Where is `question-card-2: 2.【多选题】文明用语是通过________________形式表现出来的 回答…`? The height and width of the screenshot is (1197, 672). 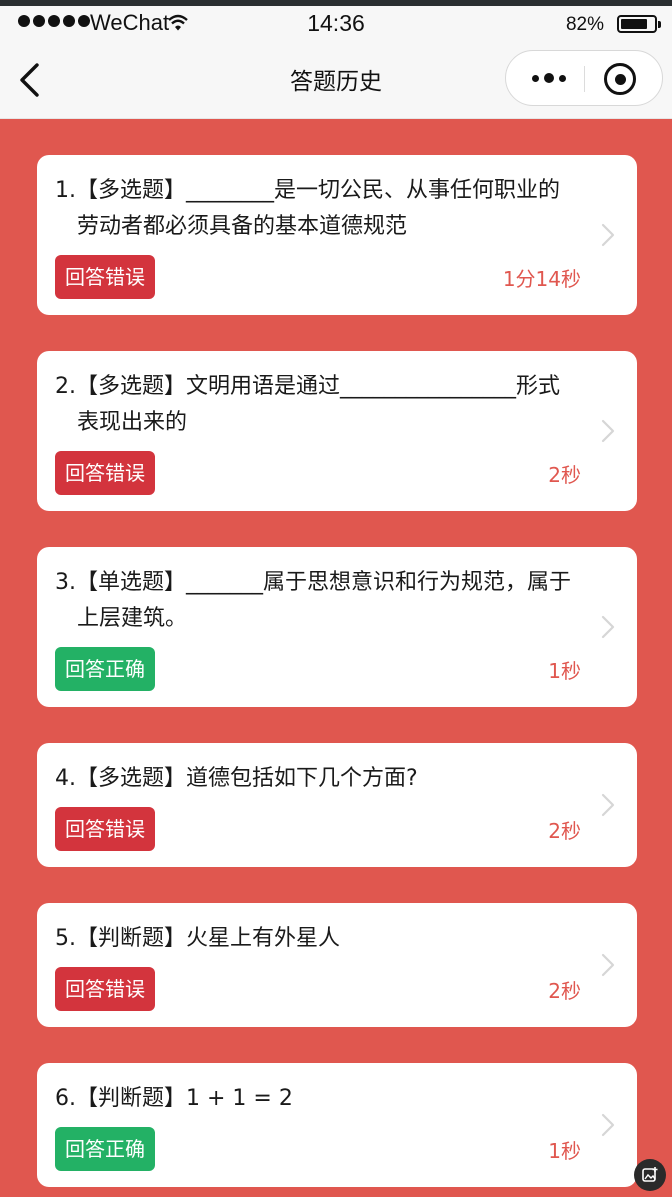 question-card-2: 2.【多选题】文明用语是通过________________形式表现出来的 回答… is located at coordinates (337, 431).